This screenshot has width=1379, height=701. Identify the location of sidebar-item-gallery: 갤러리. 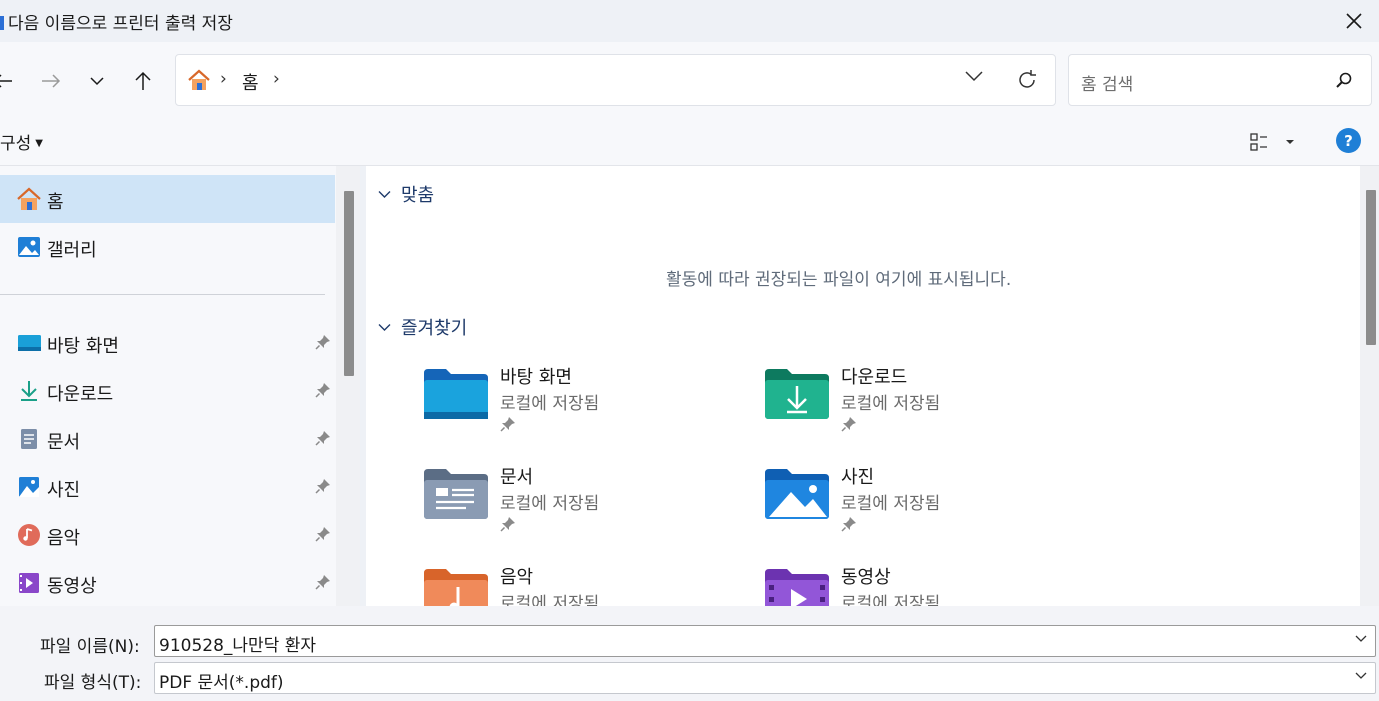
(167, 247).